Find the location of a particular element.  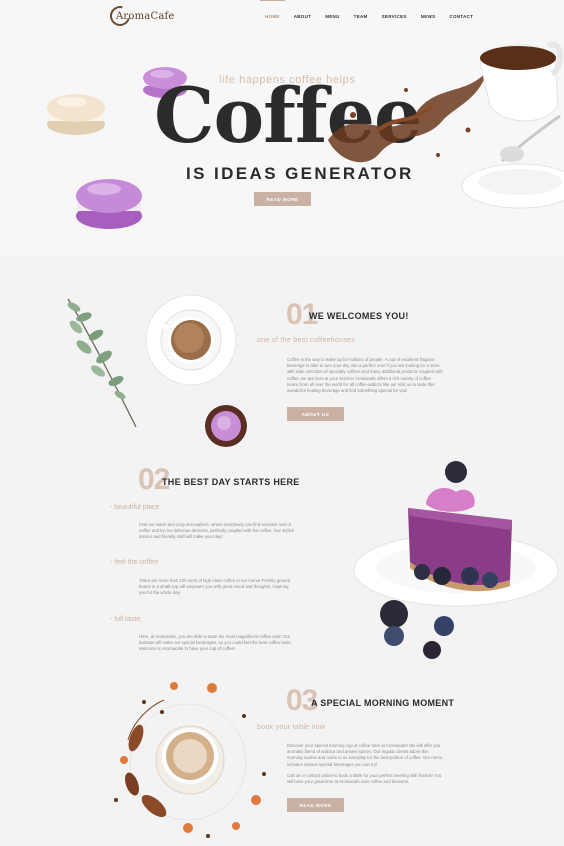

macaron-cream is located at coordinates (76, 114).